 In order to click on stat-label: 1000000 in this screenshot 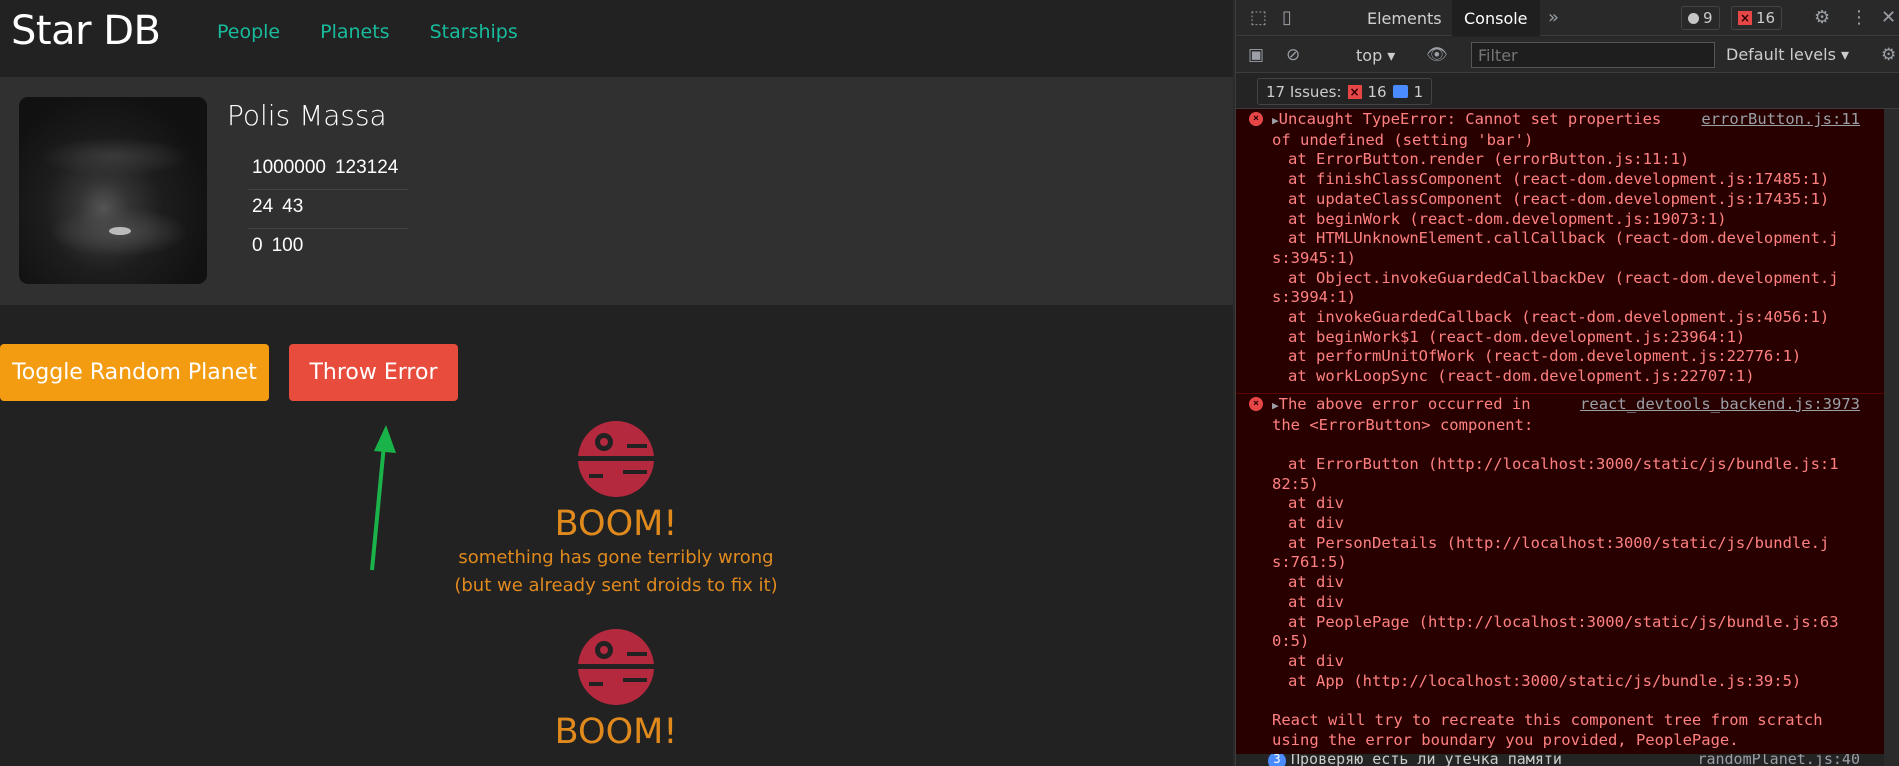, I will do `click(289, 167)`.